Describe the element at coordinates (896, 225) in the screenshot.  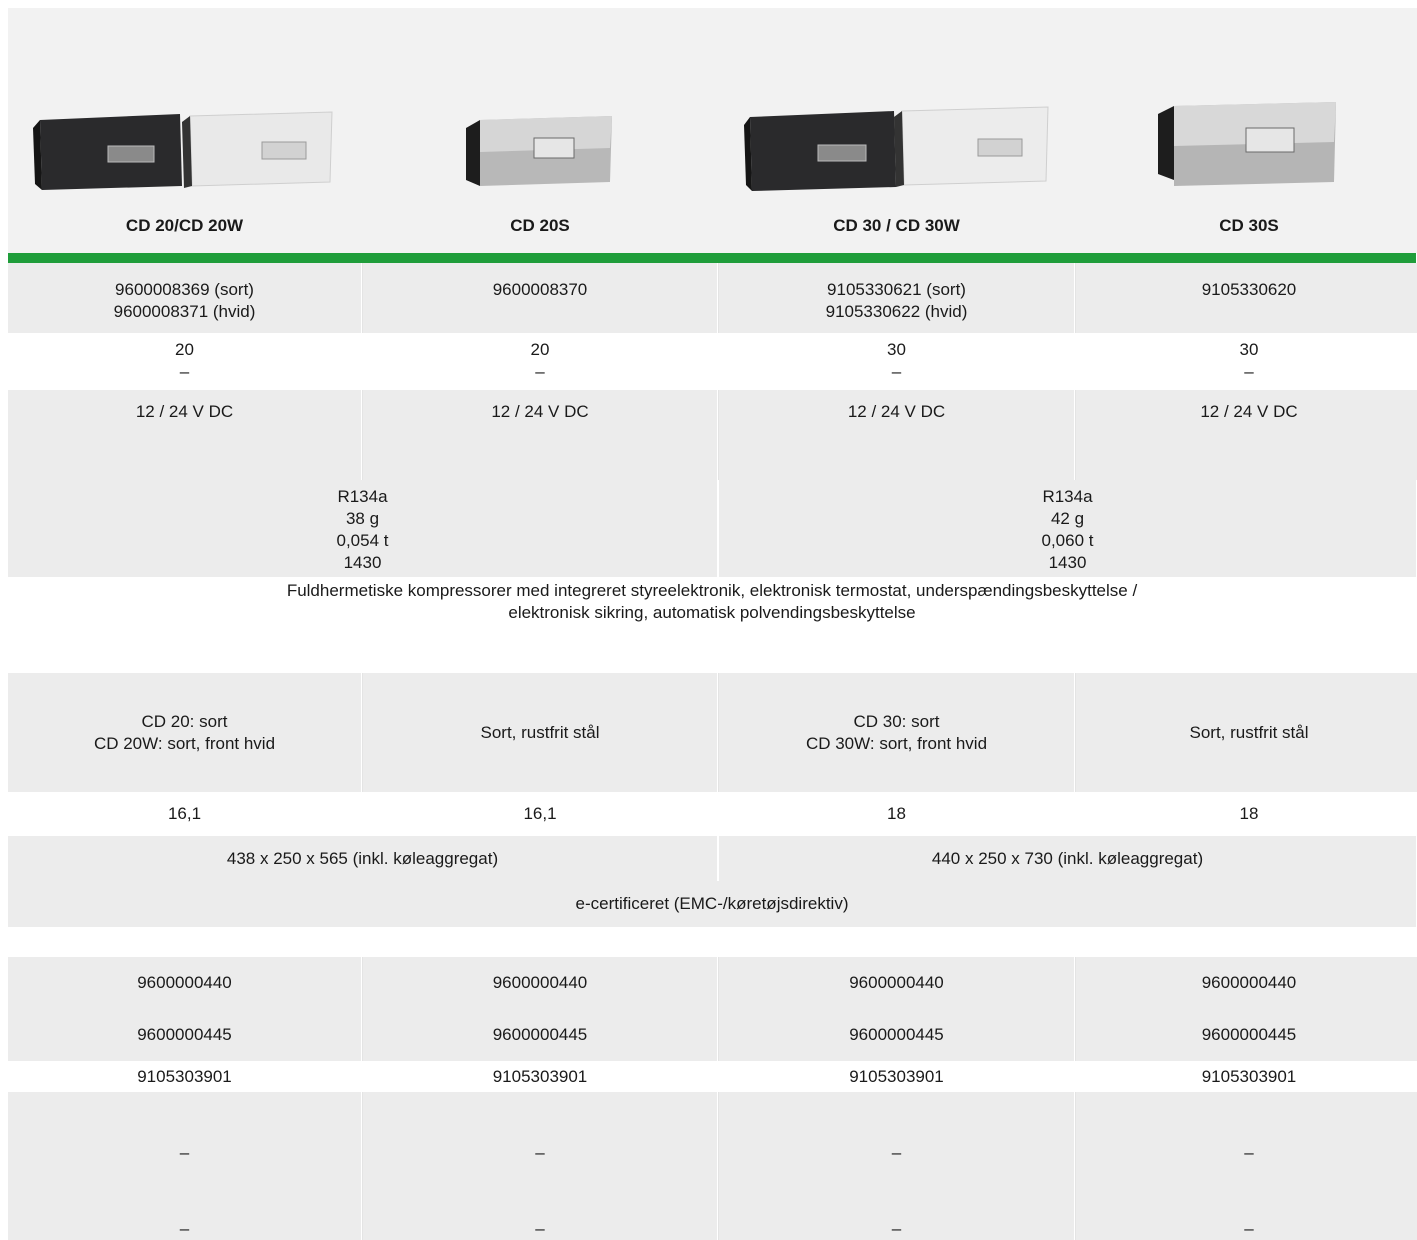
I see `model-name: CD 30 / CD 30W` at that location.